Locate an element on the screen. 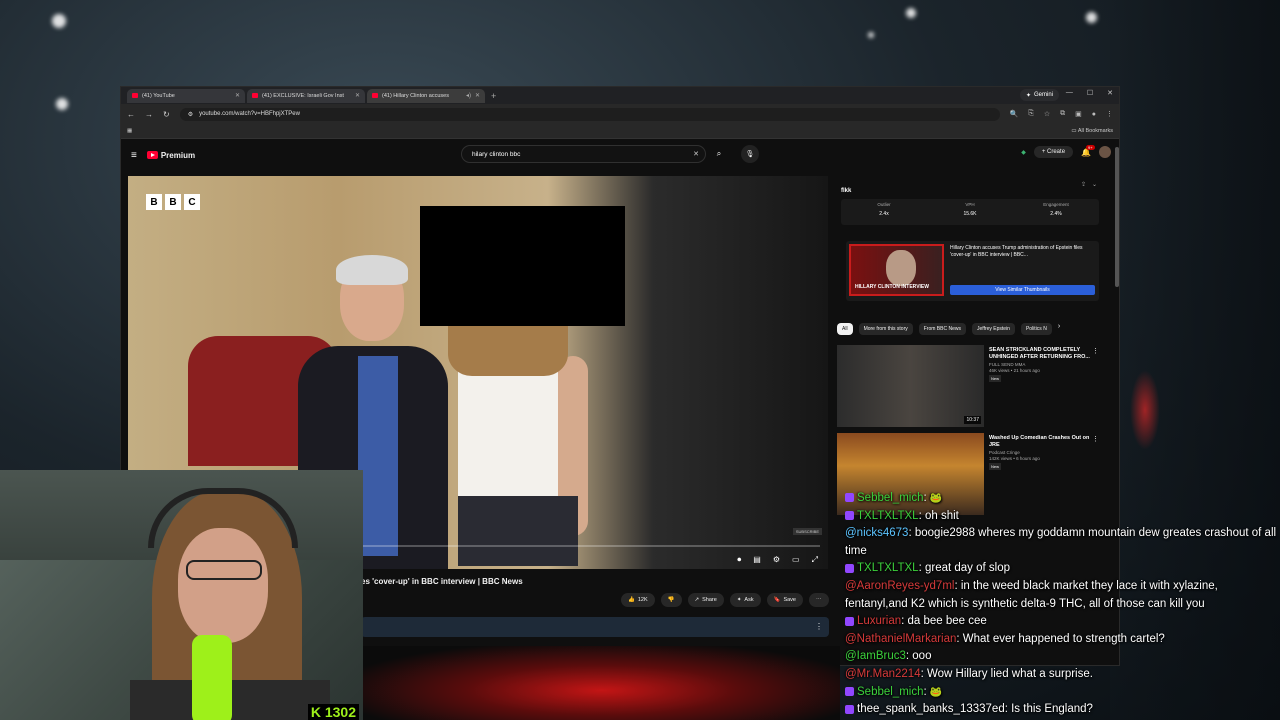  extensions-icon: ⧉ is located at coordinates (1062, 114).